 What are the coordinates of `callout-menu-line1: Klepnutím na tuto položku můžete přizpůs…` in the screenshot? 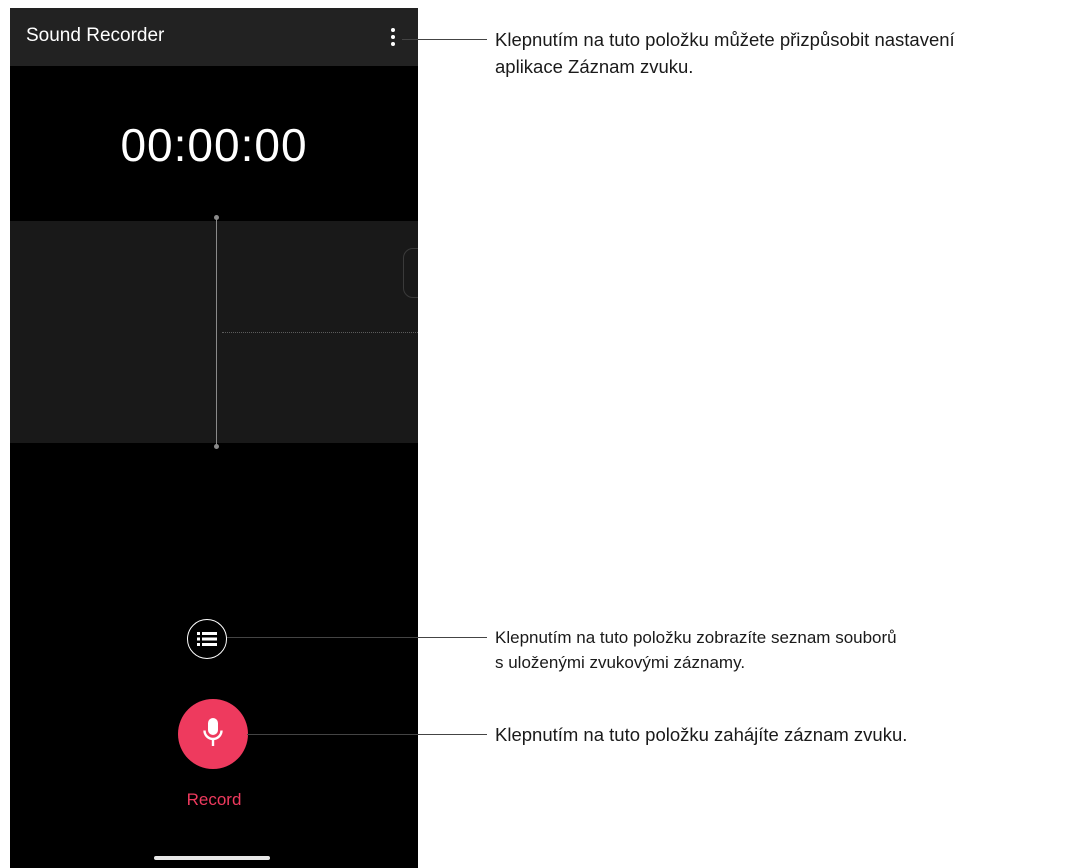 It's located at (725, 39).